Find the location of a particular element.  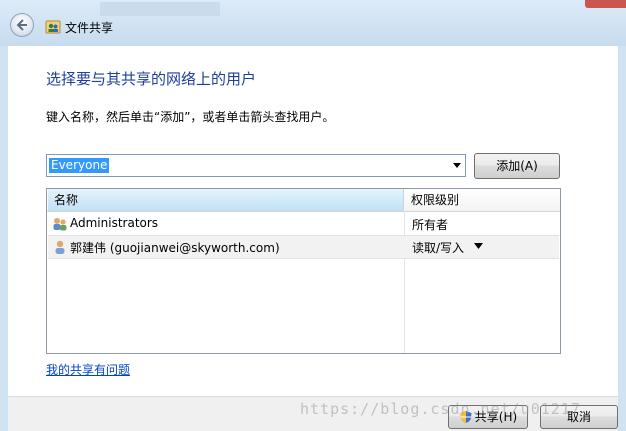

back-arrow-icon is located at coordinates (21, 25).